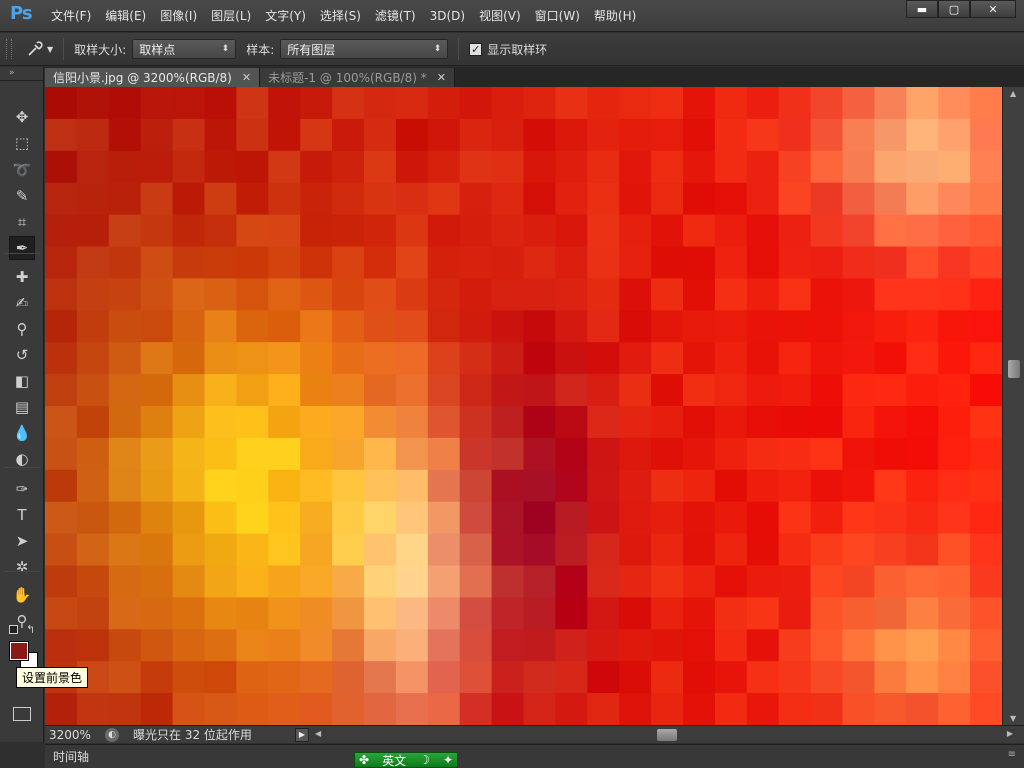  I want to click on scroll-right-icon: ▶, so click(1010, 733).